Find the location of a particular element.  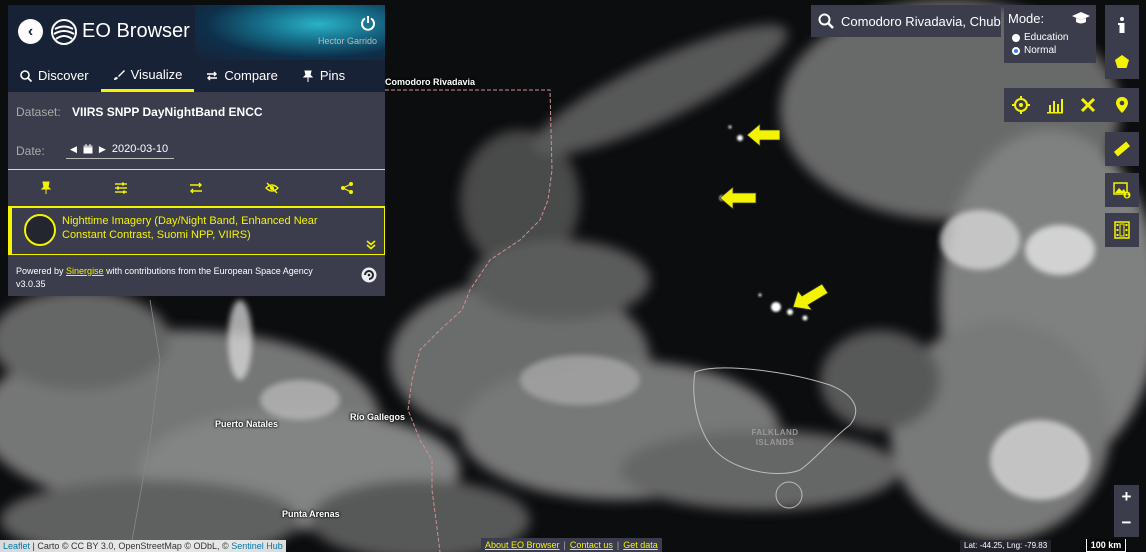

date-value: 2020-03-10 is located at coordinates (140, 149).